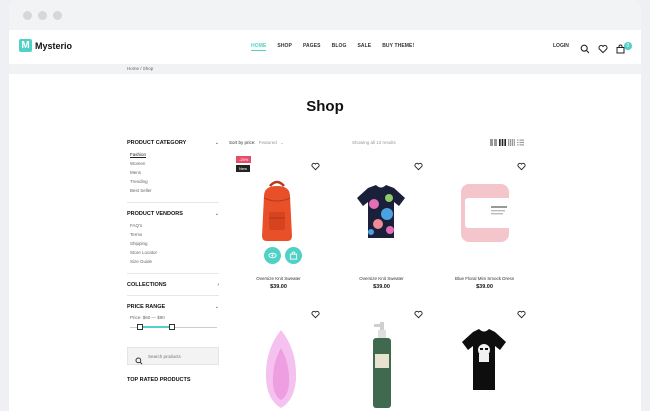 The width and height of the screenshot is (650, 411). I want to click on nav-buy-theme: BUY THEME!, so click(398, 47).